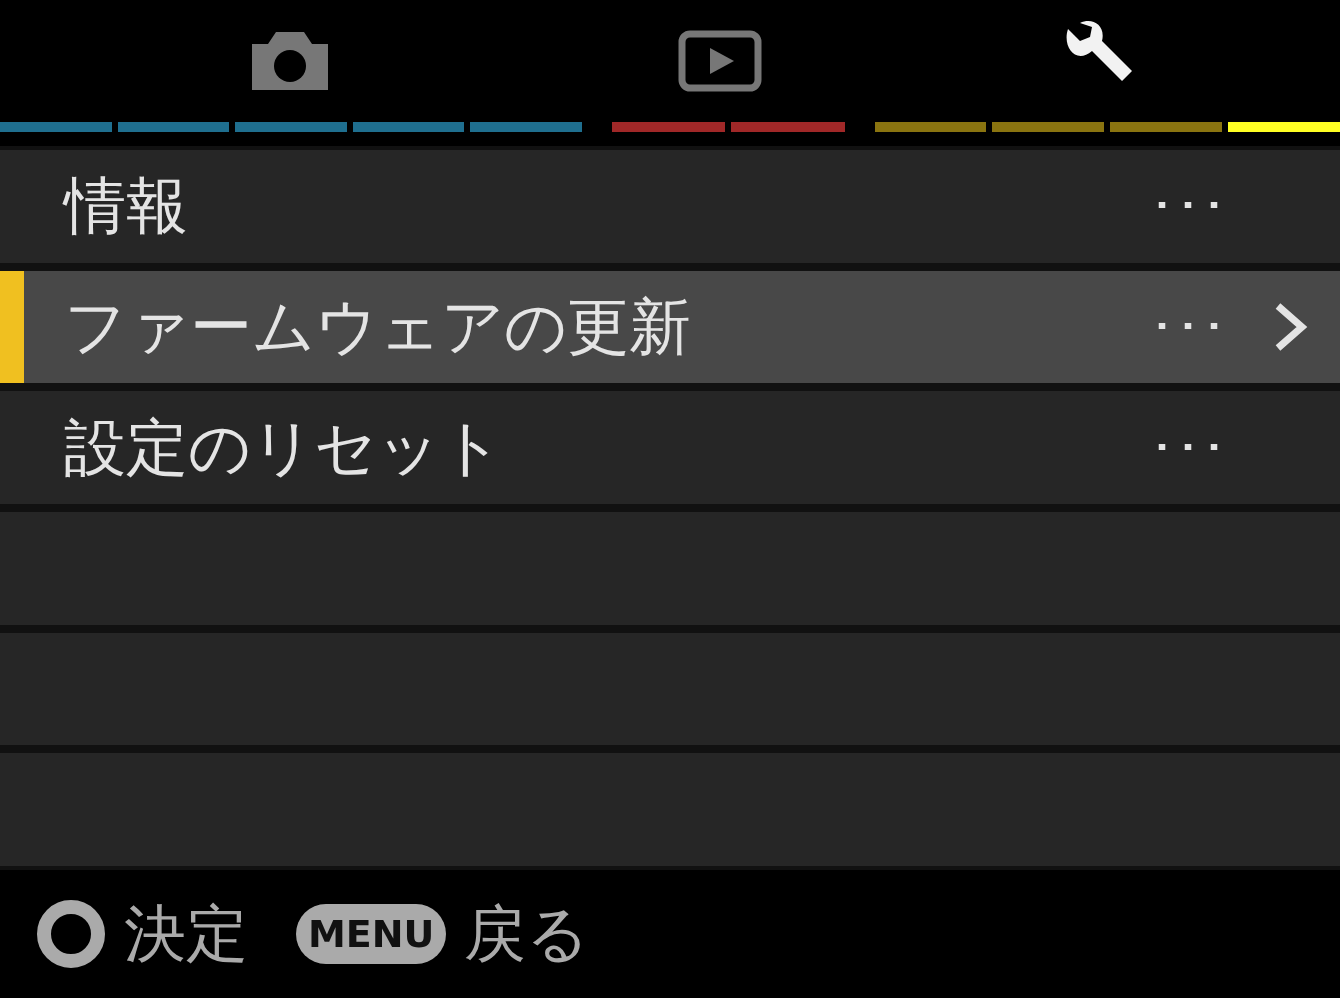 Image resolution: width=1340 pixels, height=998 pixels. What do you see at coordinates (720, 61) in the screenshot?
I see `playback-icon` at bounding box center [720, 61].